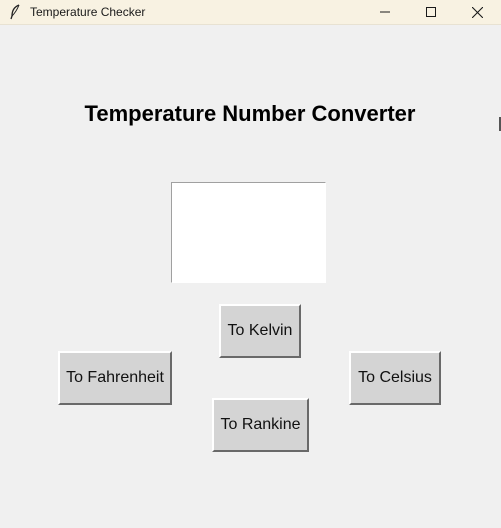  What do you see at coordinates (15, 12) in the screenshot?
I see `feather-icon` at bounding box center [15, 12].